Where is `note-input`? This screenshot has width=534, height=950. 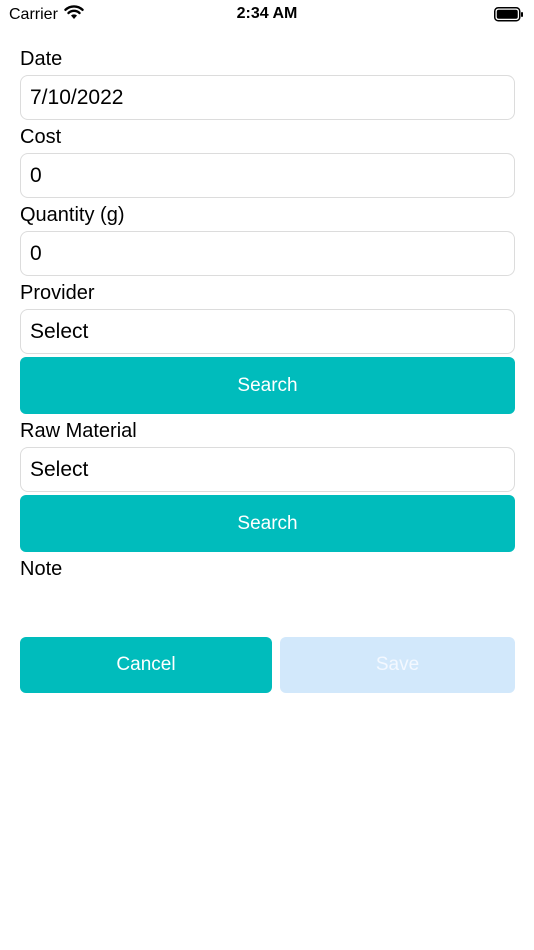 note-input is located at coordinates (267, 605).